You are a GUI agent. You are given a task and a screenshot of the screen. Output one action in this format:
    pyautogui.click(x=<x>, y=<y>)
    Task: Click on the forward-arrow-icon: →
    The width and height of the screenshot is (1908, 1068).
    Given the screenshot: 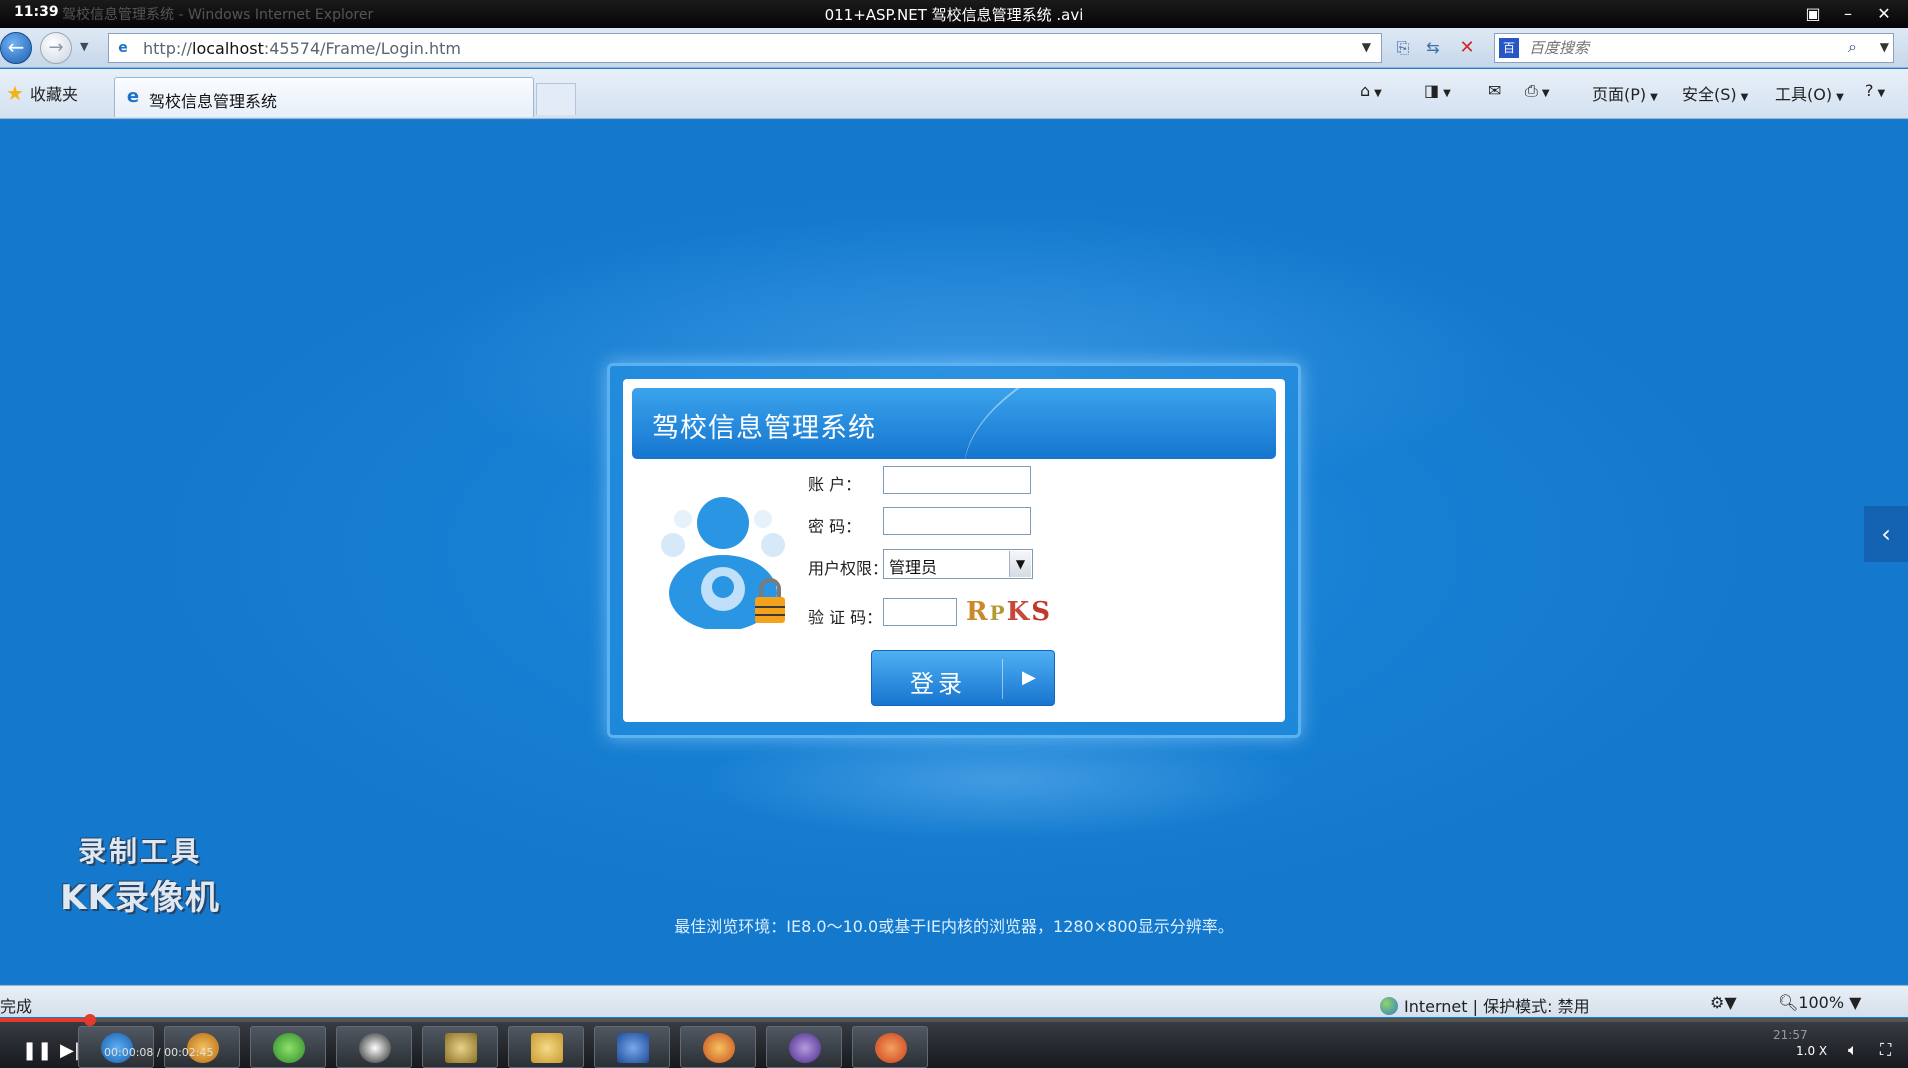 What is the action you would take?
    pyautogui.click(x=56, y=47)
    